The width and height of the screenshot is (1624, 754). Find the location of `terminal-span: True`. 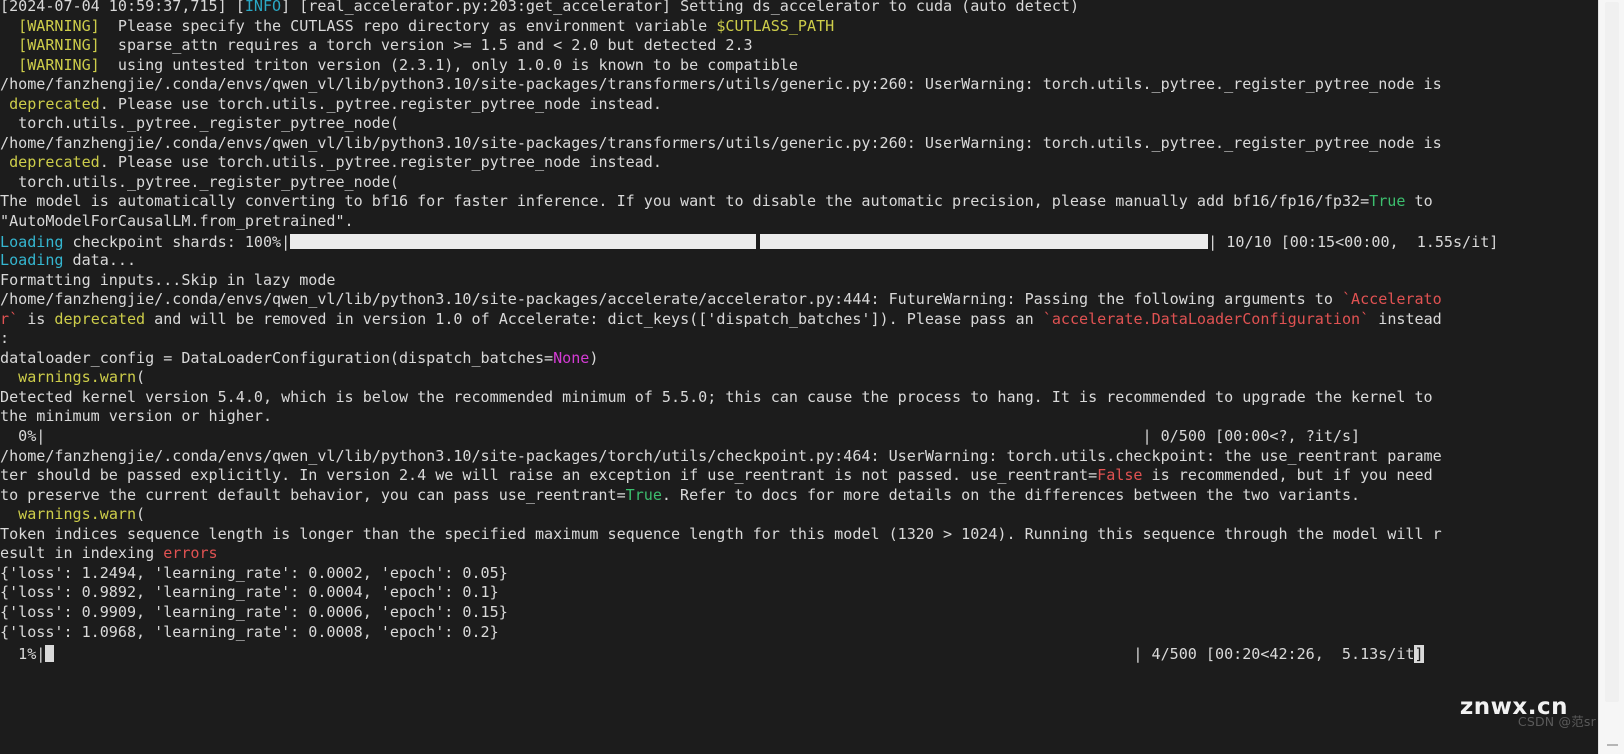

terminal-span: True is located at coordinates (1387, 201).